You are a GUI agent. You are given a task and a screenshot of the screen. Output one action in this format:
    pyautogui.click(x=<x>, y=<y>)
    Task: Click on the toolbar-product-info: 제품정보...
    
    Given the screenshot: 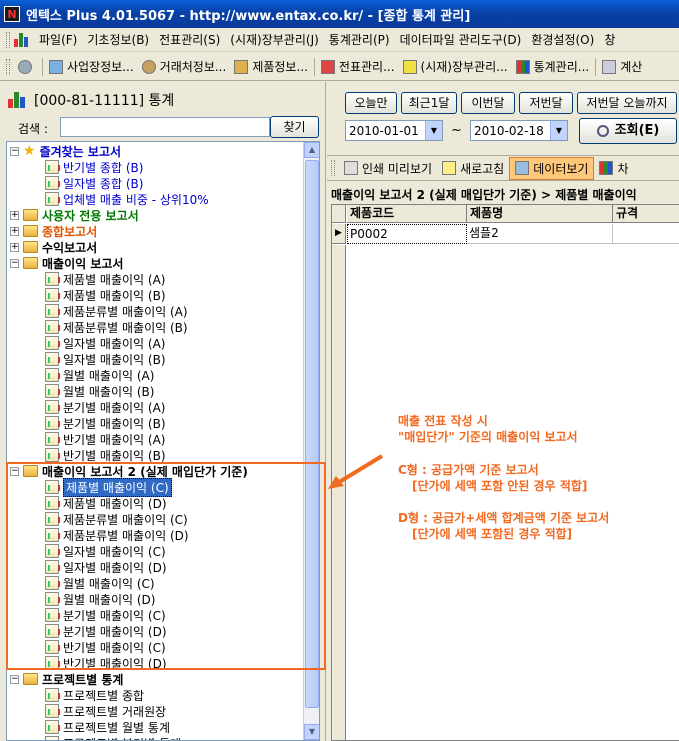 What is the action you would take?
    pyautogui.click(x=271, y=66)
    